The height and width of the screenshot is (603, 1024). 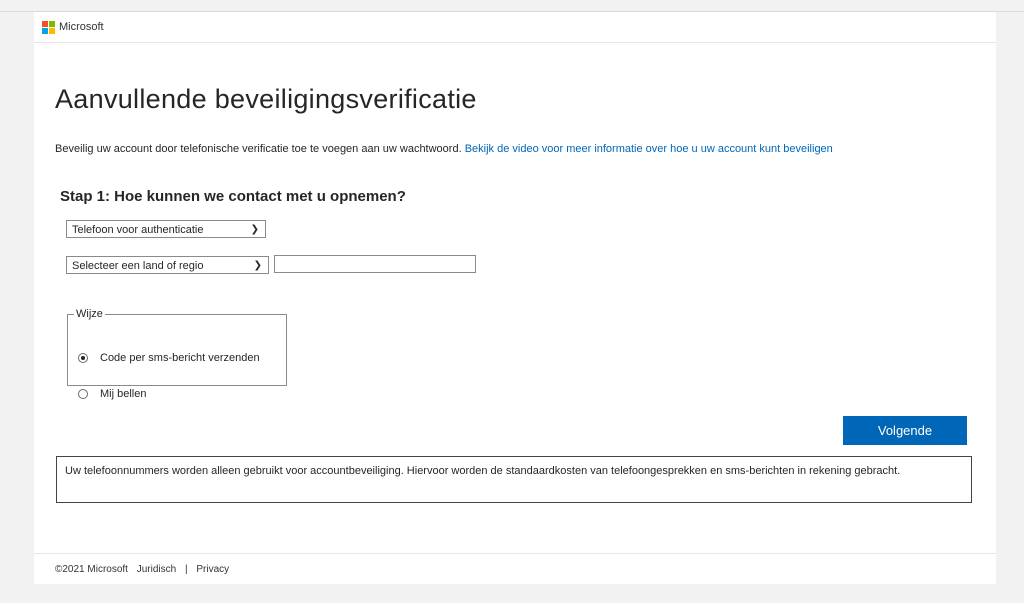 I want to click on brand-name: Microsoft, so click(x=81, y=27).